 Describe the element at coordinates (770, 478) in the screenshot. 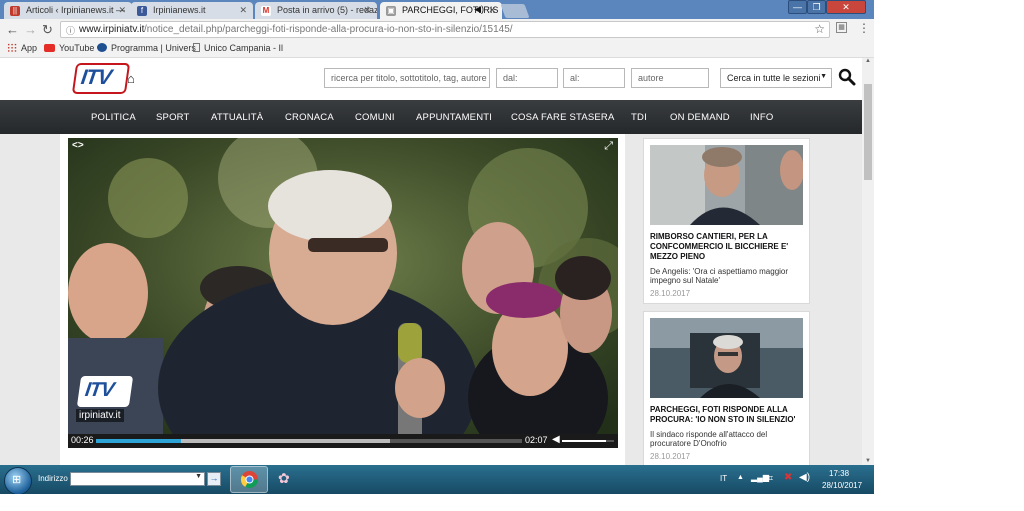

I see `network-icon: ⌗` at that location.